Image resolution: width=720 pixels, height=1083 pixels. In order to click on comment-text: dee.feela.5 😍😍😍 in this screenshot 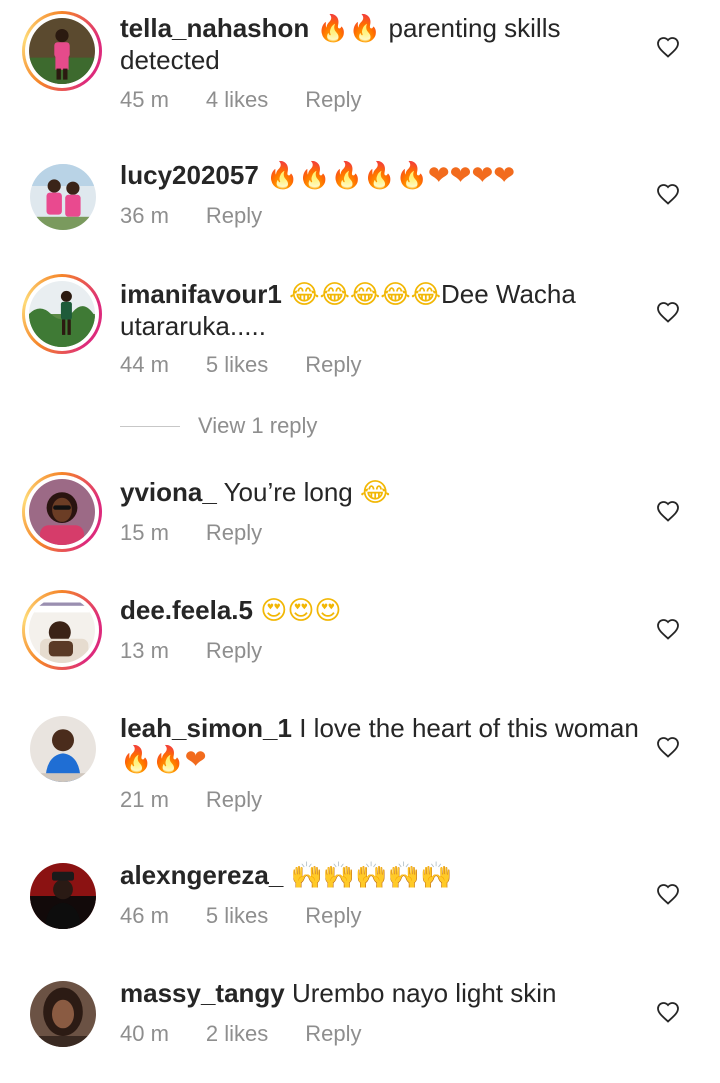, I will do `click(380, 611)`.